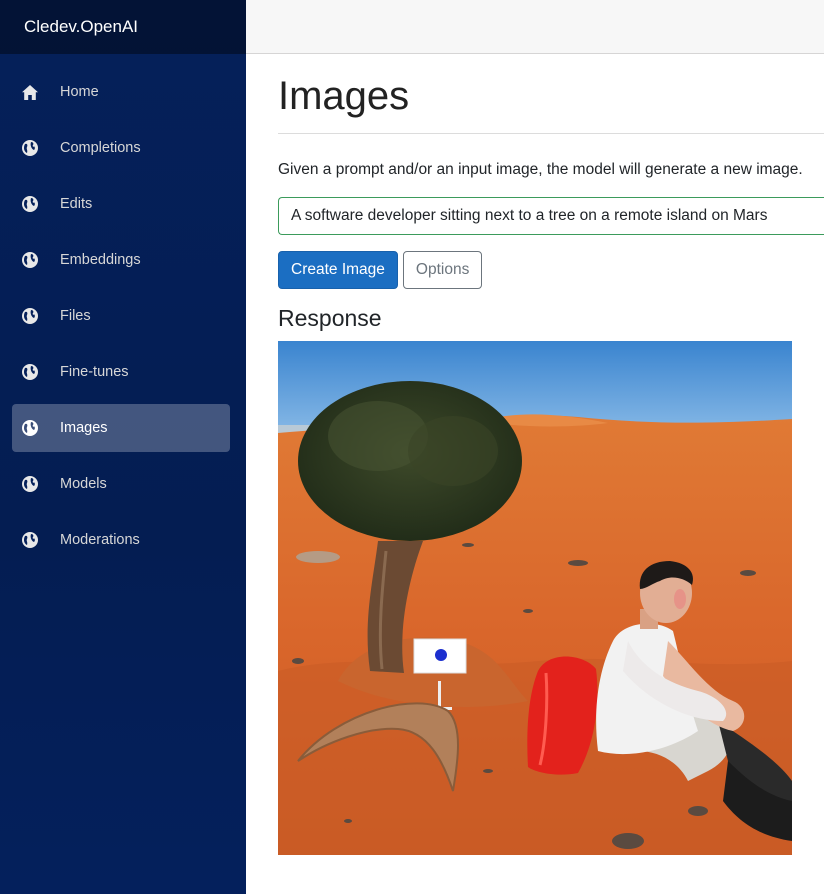 This screenshot has width=824, height=894. I want to click on top-bar, so click(535, 27).